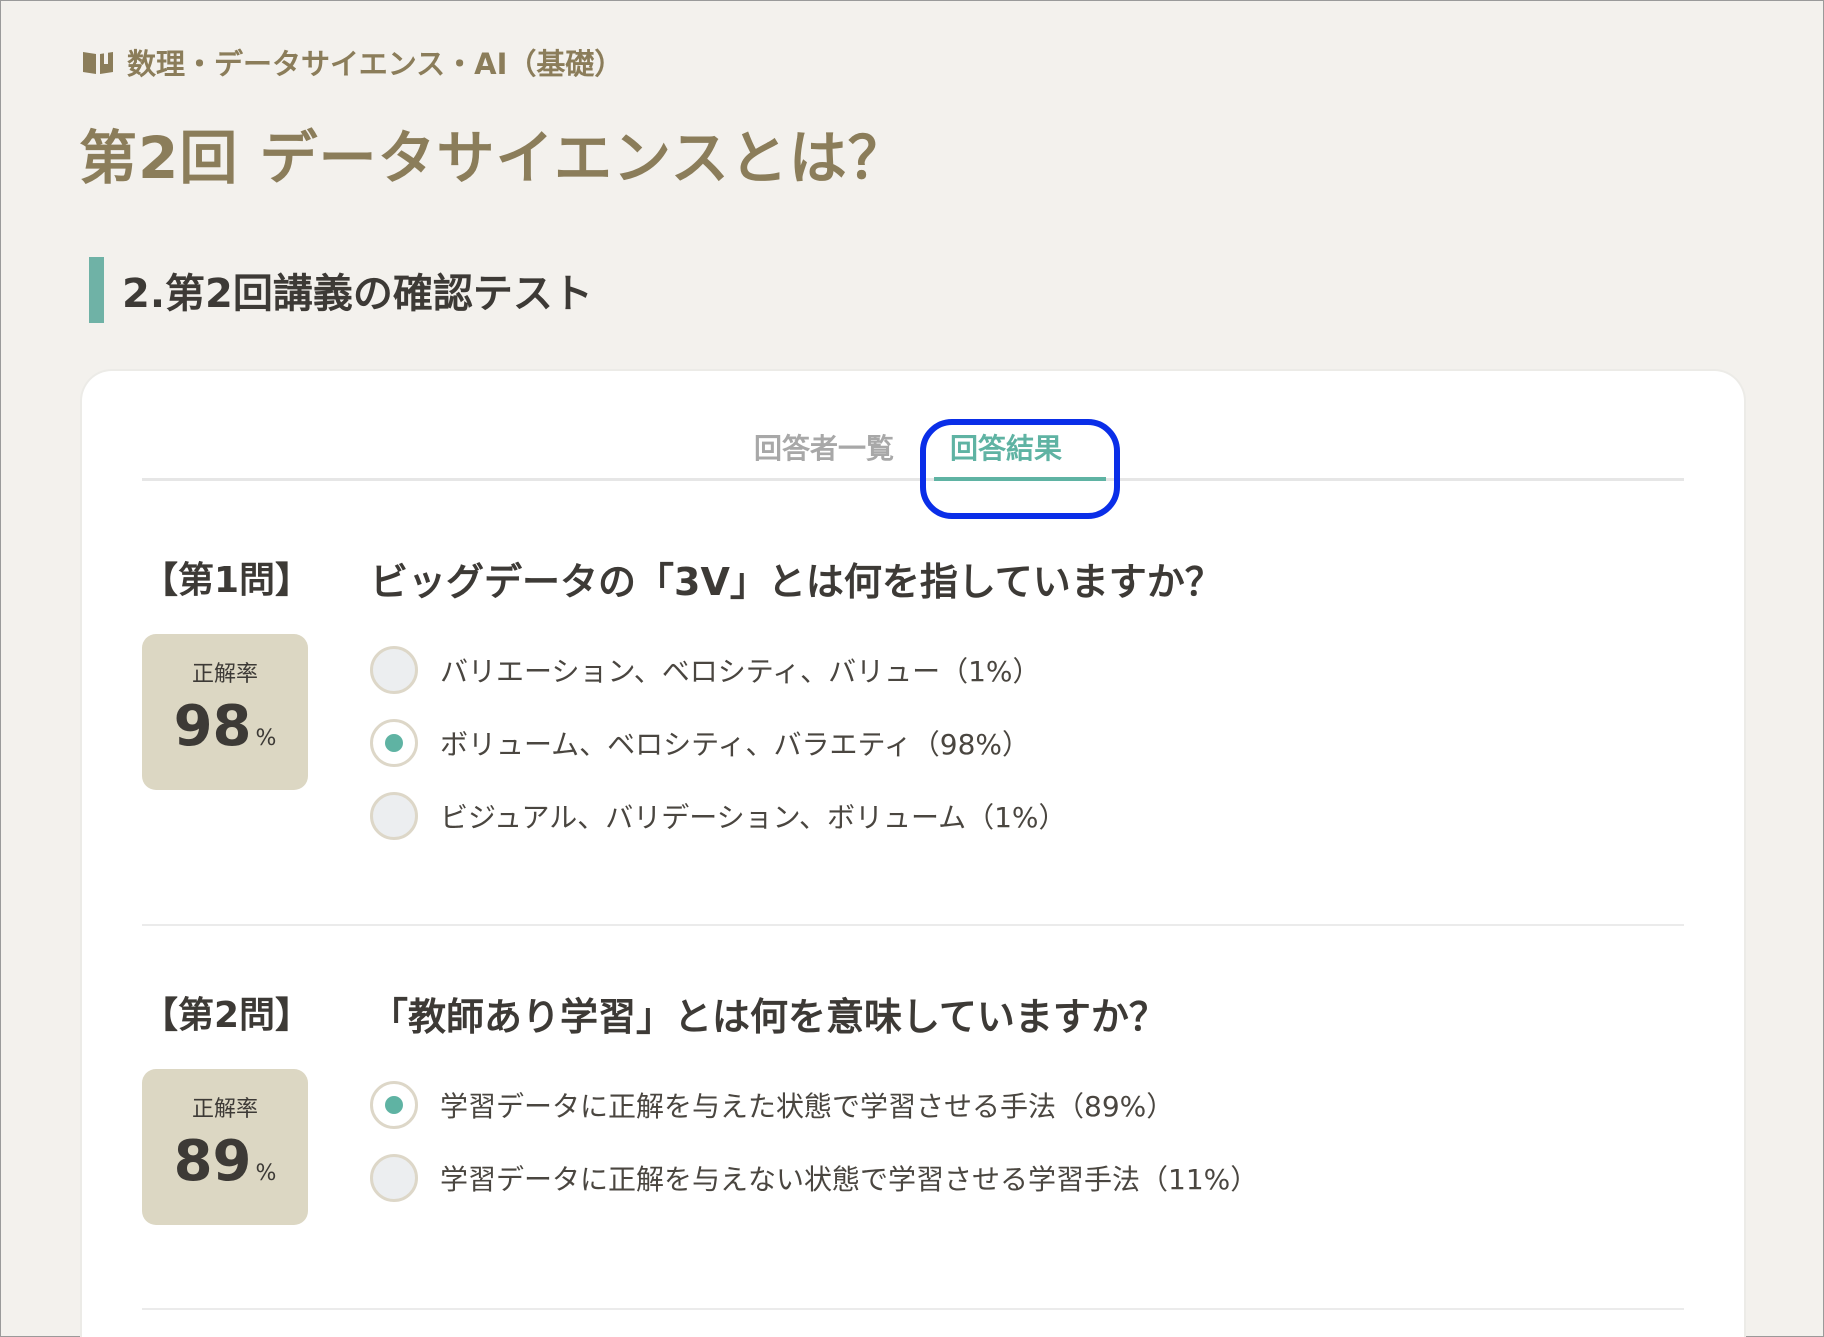  I want to click on option-1: 学習データに正解を与えた状態で学習させる手法（89%）, so click(814, 1104).